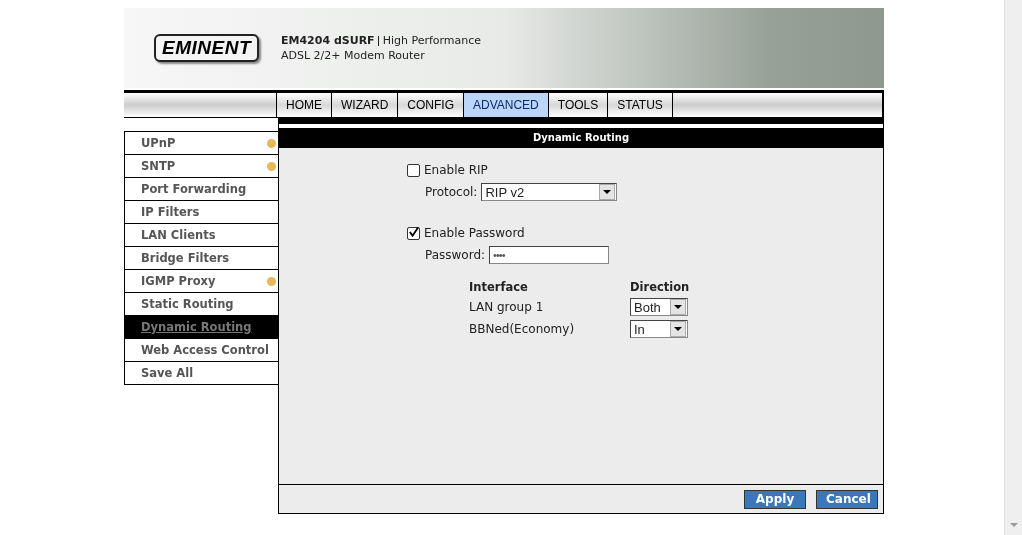 Image resolution: width=1022 pixels, height=535 pixels. Describe the element at coordinates (659, 329) in the screenshot. I see `direction-select: In` at that location.